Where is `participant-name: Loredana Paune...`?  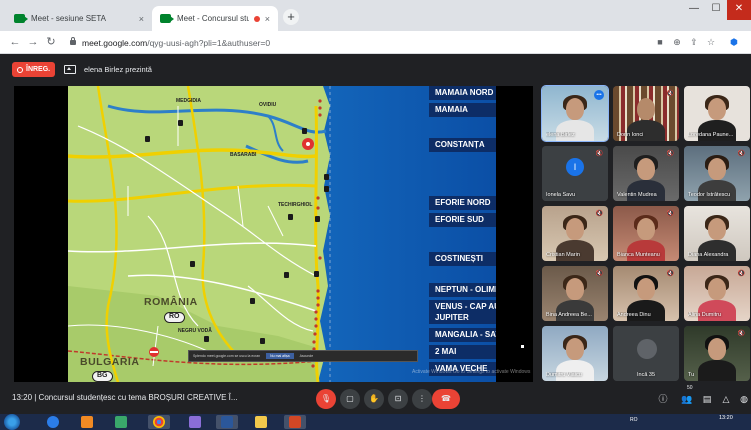
participant-name: Loredana Paune... is located at coordinates (711, 135).